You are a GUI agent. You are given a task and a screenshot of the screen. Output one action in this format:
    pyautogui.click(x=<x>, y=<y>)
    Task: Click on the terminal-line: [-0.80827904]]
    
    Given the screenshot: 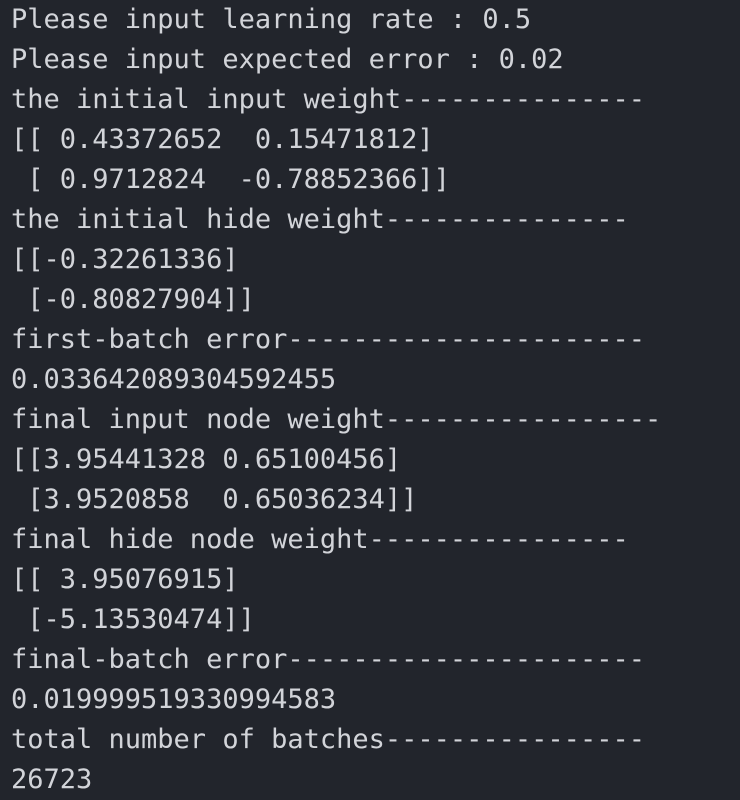 What is the action you would take?
    pyautogui.click(x=133, y=299)
    